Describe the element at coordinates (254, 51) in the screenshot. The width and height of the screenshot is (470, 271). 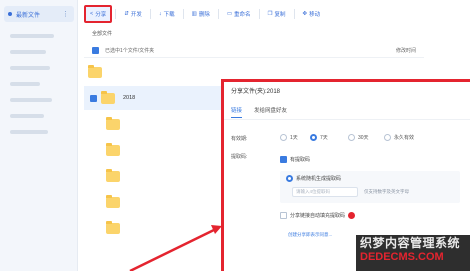
I see `list-header: 已选中1个文件/文件夹 修改时间` at that location.